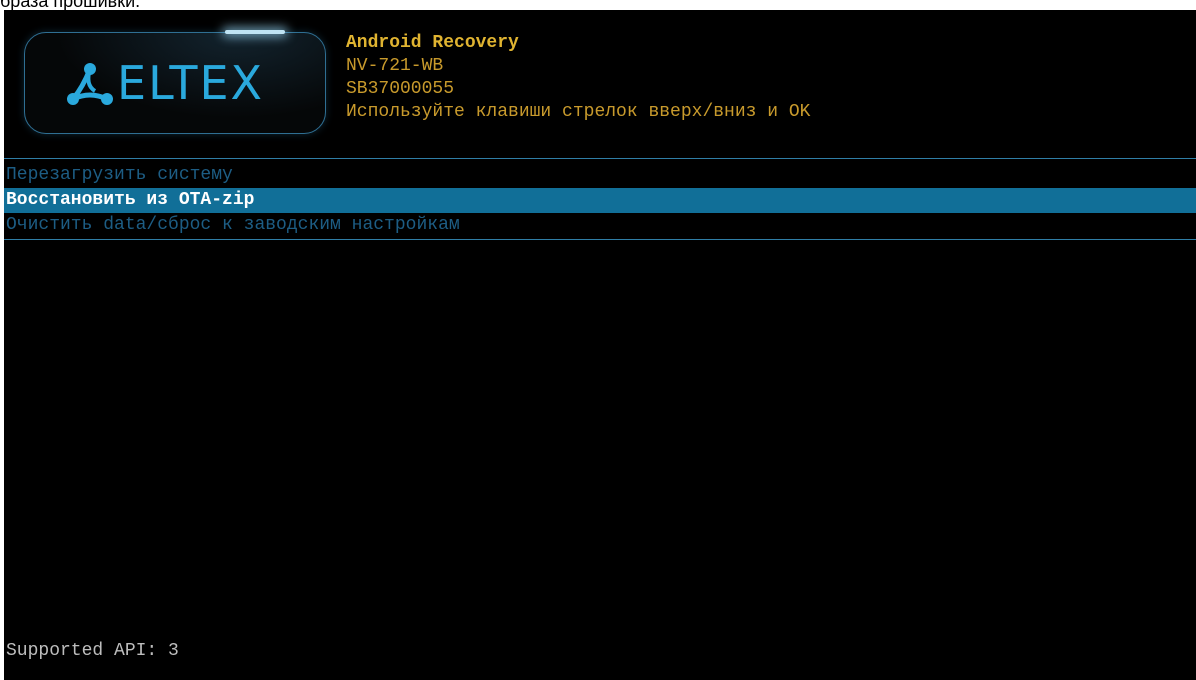 The width and height of the screenshot is (1196, 680). What do you see at coordinates (191, 83) in the screenshot?
I see `logo-text: ELTEX` at bounding box center [191, 83].